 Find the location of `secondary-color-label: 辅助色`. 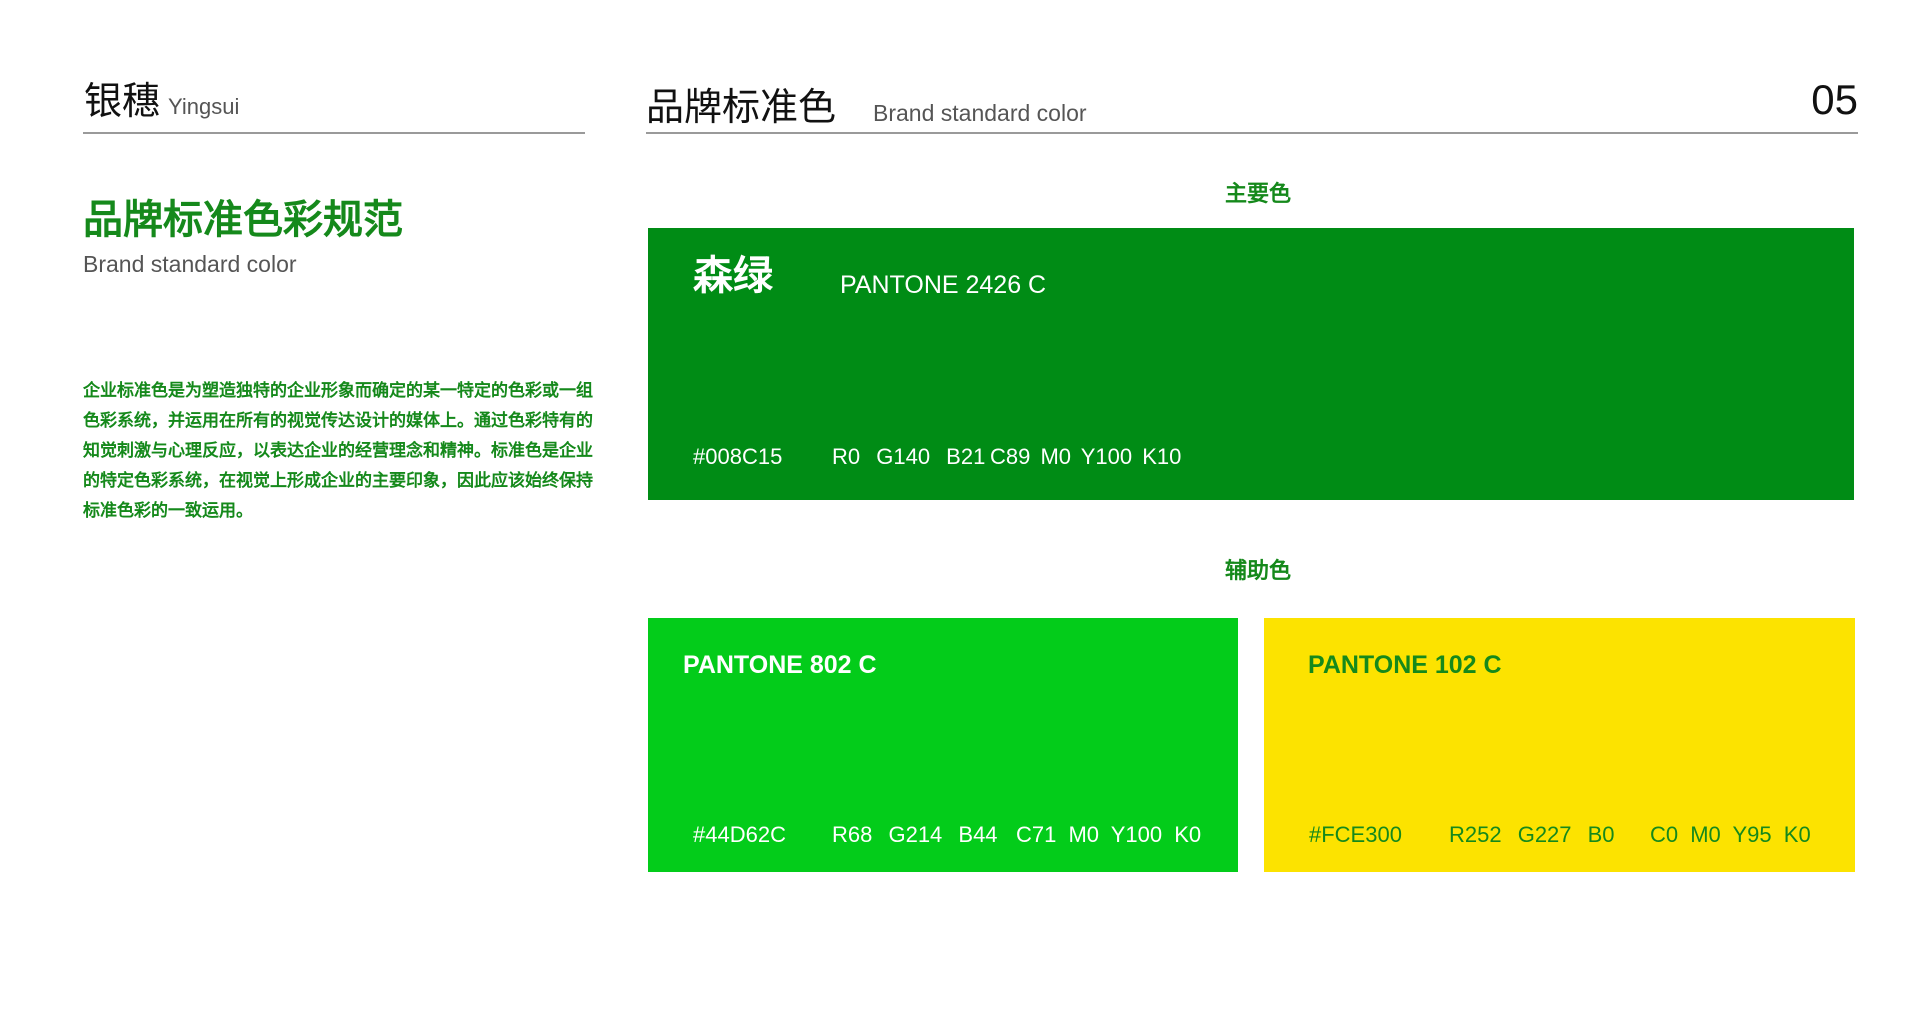

secondary-color-label: 辅助色 is located at coordinates (1257, 570).